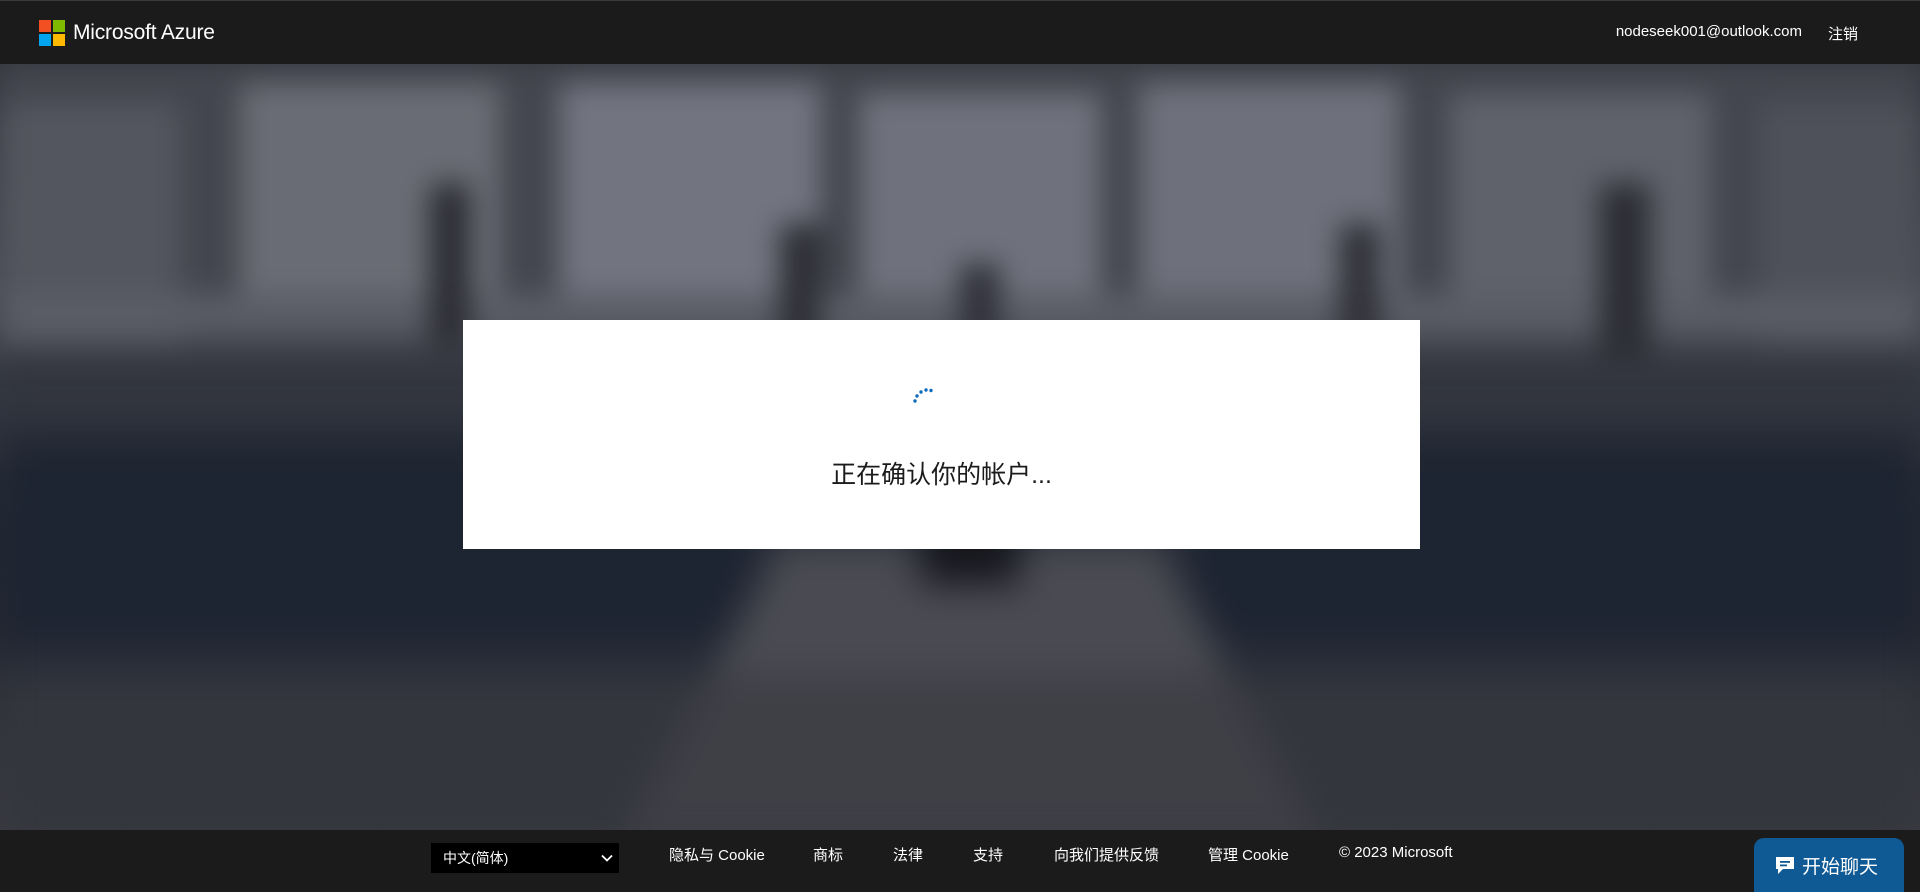  I want to click on language-selected-value: 中文(简体), so click(476, 858).